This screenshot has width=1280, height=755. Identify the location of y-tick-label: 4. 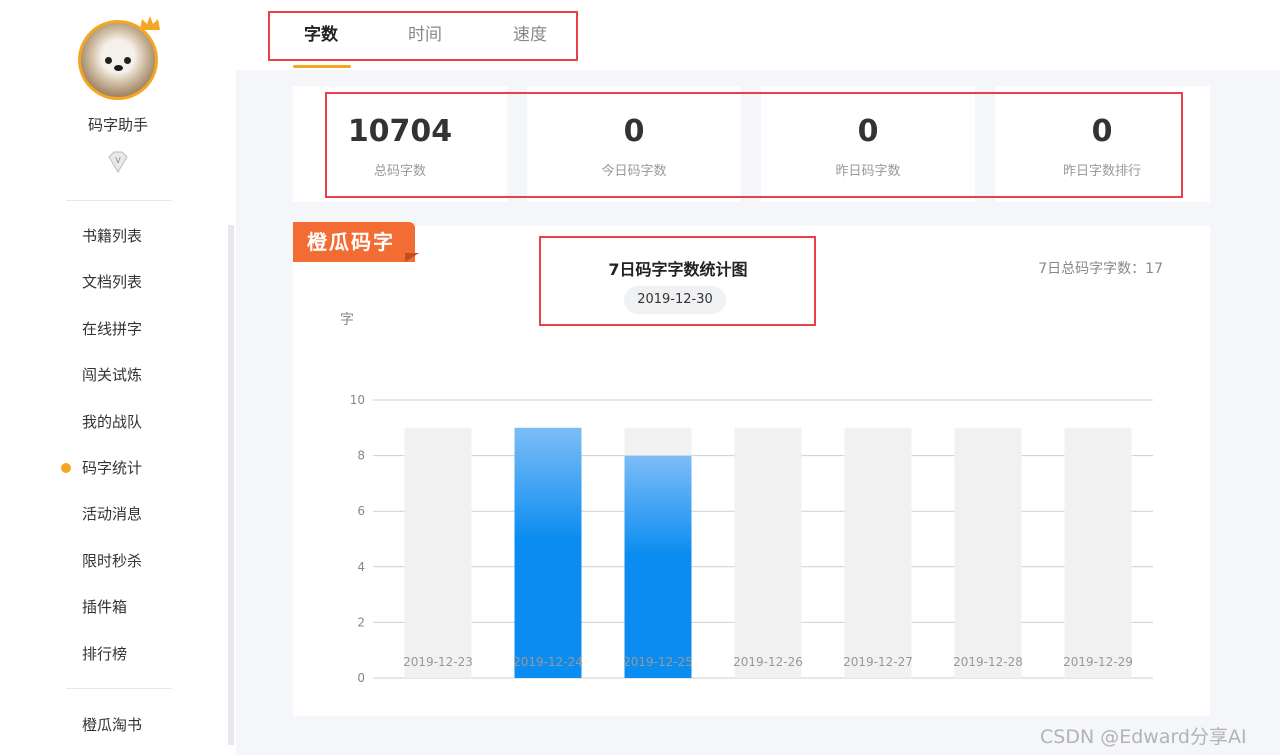
(361, 567).